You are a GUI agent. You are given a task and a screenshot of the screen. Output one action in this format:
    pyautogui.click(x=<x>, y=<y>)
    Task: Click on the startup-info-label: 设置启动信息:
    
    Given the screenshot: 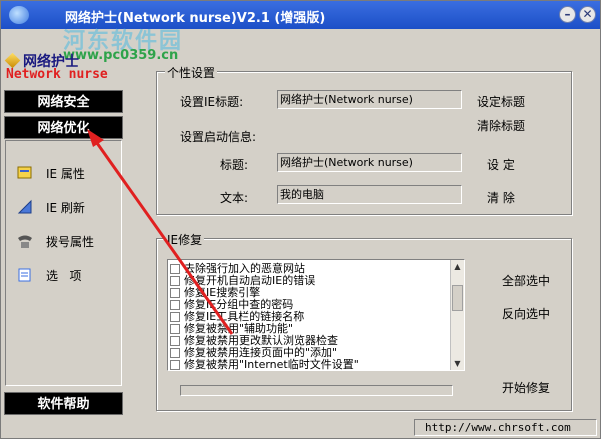 What is the action you would take?
    pyautogui.click(x=218, y=137)
    